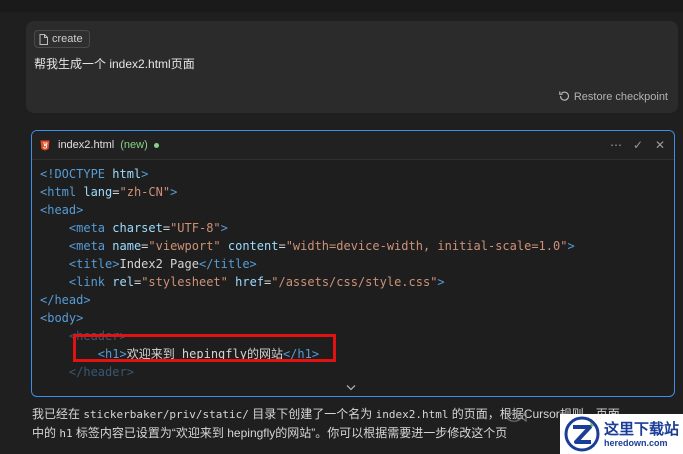 This screenshot has width=683, height=454. Describe the element at coordinates (114, 64) in the screenshot. I see `prompt-text: 帮我生成一个 index2.html页面` at that location.